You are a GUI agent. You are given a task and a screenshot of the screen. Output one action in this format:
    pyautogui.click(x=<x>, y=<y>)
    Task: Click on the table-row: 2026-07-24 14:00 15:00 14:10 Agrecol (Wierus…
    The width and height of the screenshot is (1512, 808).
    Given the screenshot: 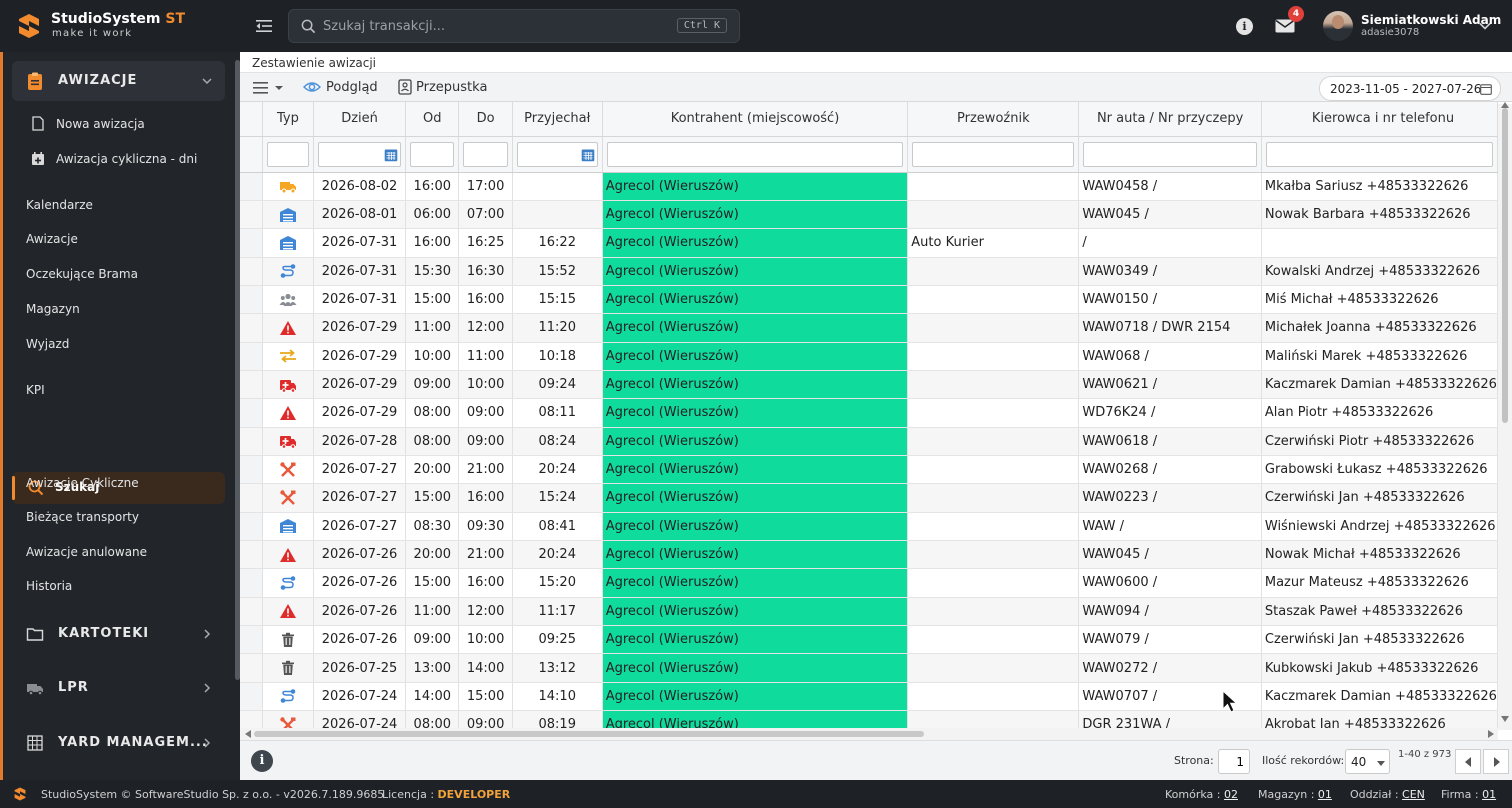 What is the action you would take?
    pyautogui.click(x=869, y=697)
    